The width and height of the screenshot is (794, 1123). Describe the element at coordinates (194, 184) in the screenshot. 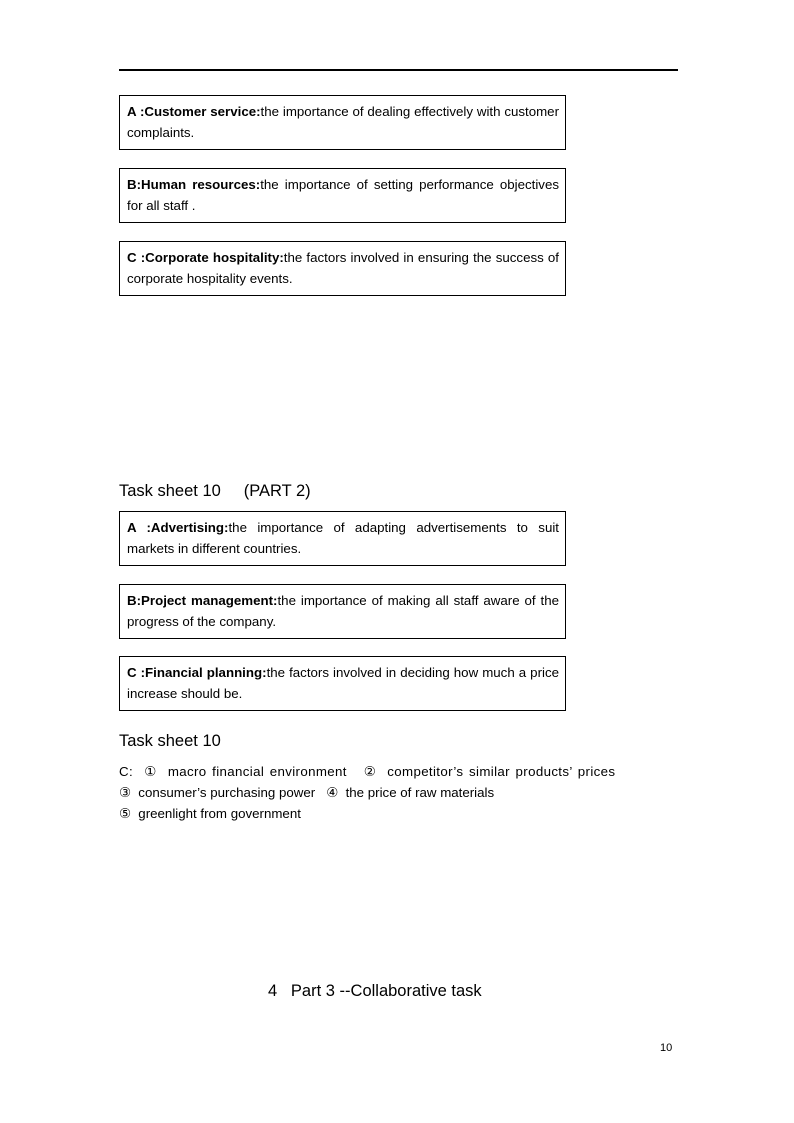

I see `task-item-lead: B:Human resources:` at that location.